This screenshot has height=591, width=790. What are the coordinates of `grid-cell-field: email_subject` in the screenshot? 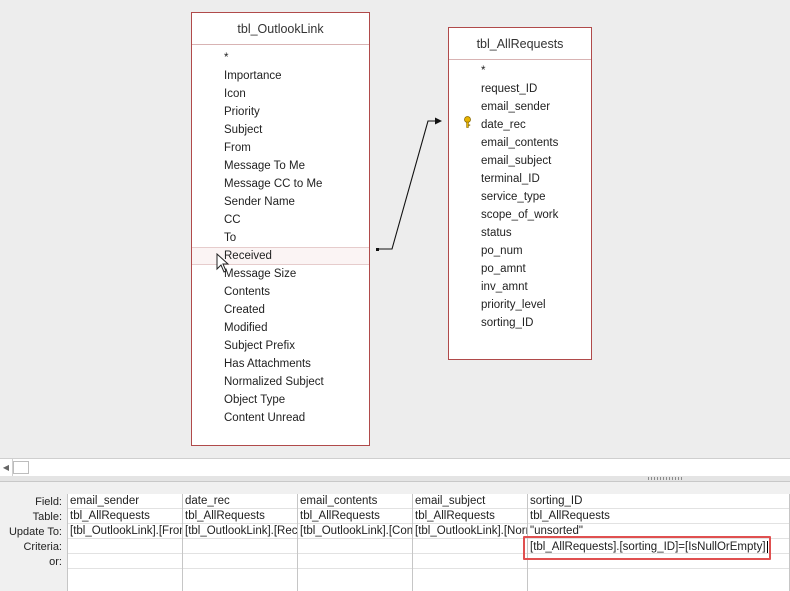 It's located at (470, 501).